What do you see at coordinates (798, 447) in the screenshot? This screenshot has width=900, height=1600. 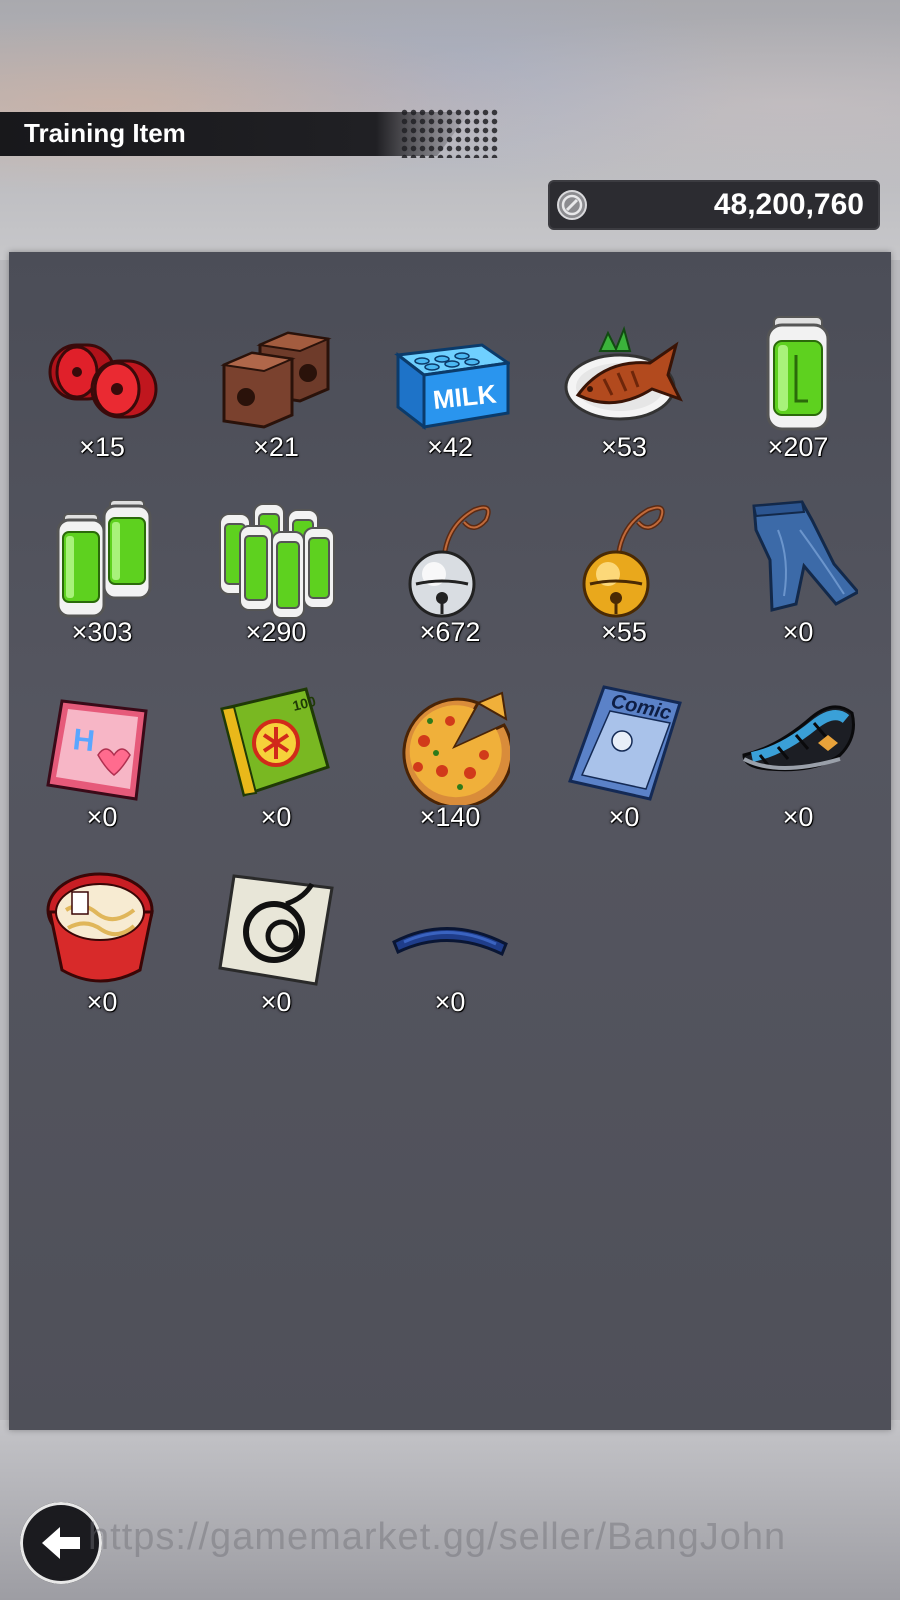 I see `item-count: ×207` at bounding box center [798, 447].